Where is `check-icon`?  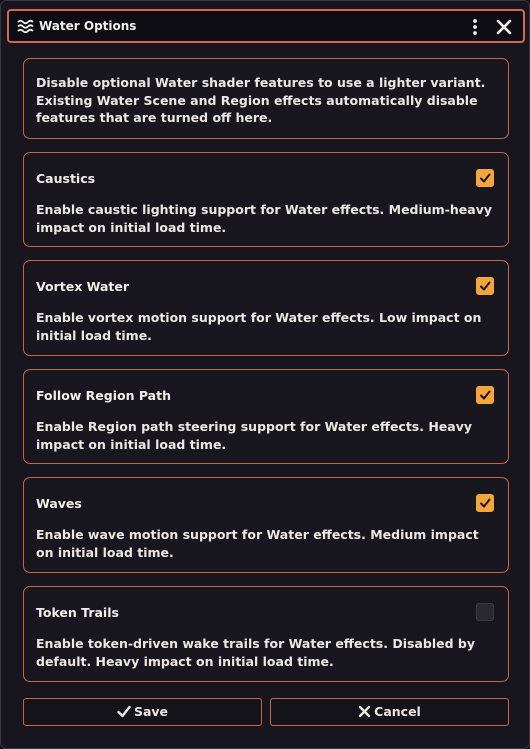 check-icon is located at coordinates (124, 711).